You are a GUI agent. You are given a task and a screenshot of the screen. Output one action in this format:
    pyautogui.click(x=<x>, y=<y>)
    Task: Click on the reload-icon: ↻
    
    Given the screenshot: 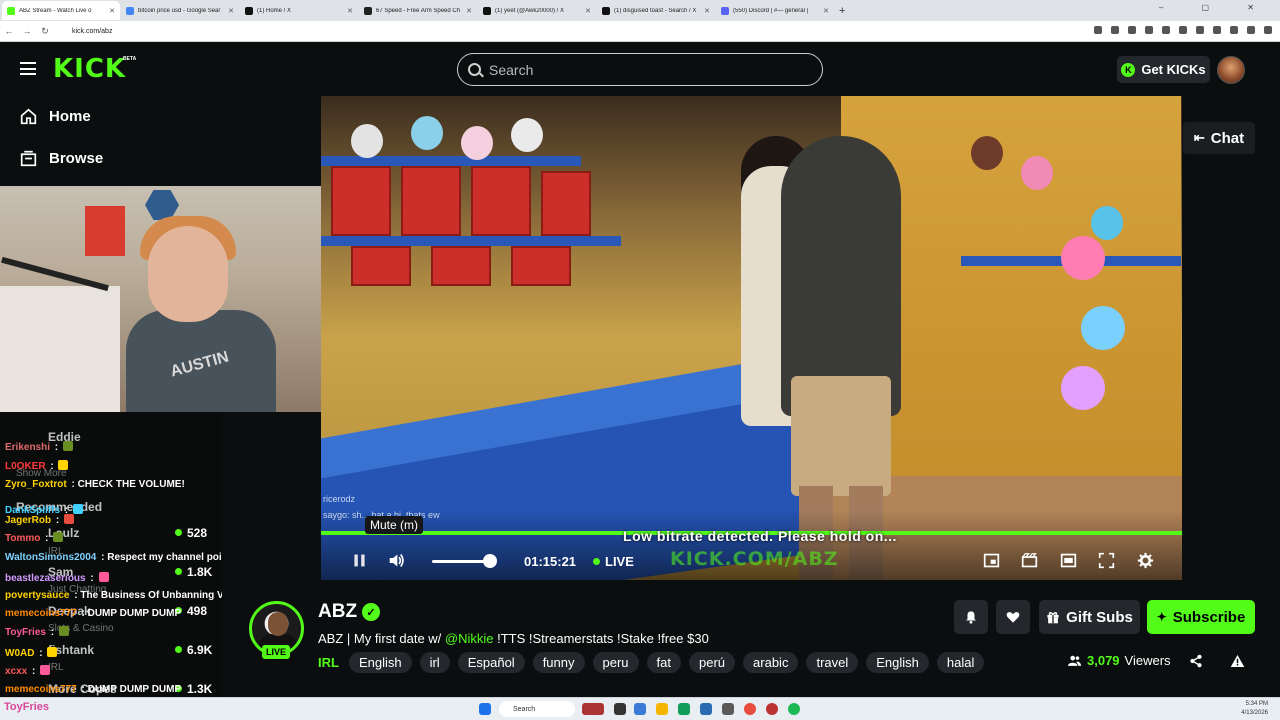 What is the action you would take?
    pyautogui.click(x=45, y=31)
    